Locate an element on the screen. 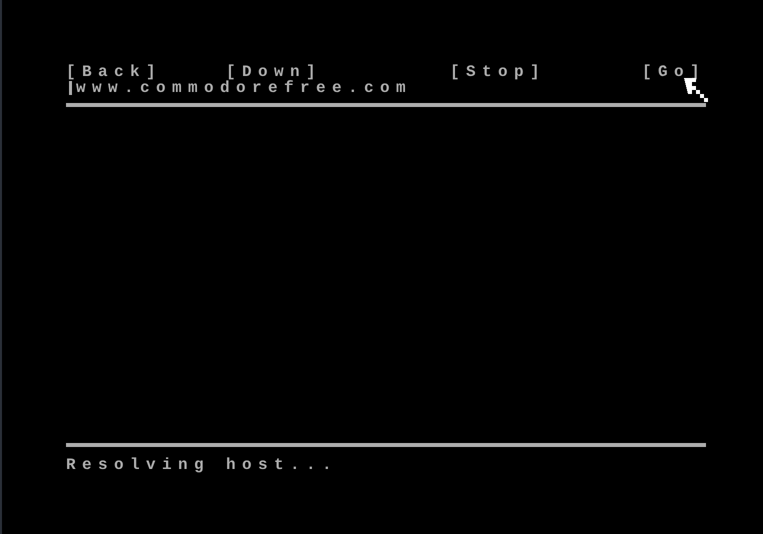  address-field: www.commodorefree.com is located at coordinates (356, 88).